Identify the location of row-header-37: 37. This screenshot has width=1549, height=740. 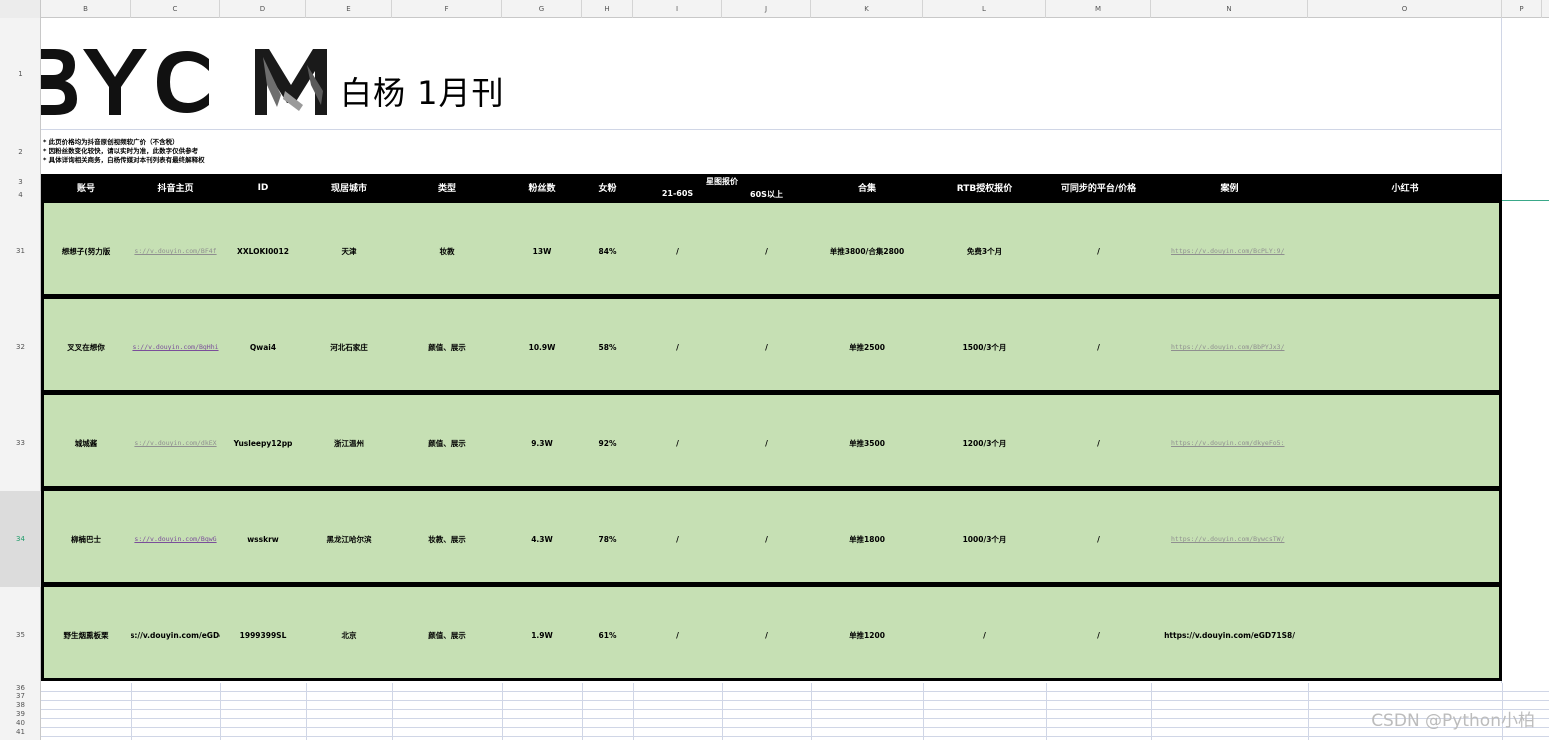
(20, 696).